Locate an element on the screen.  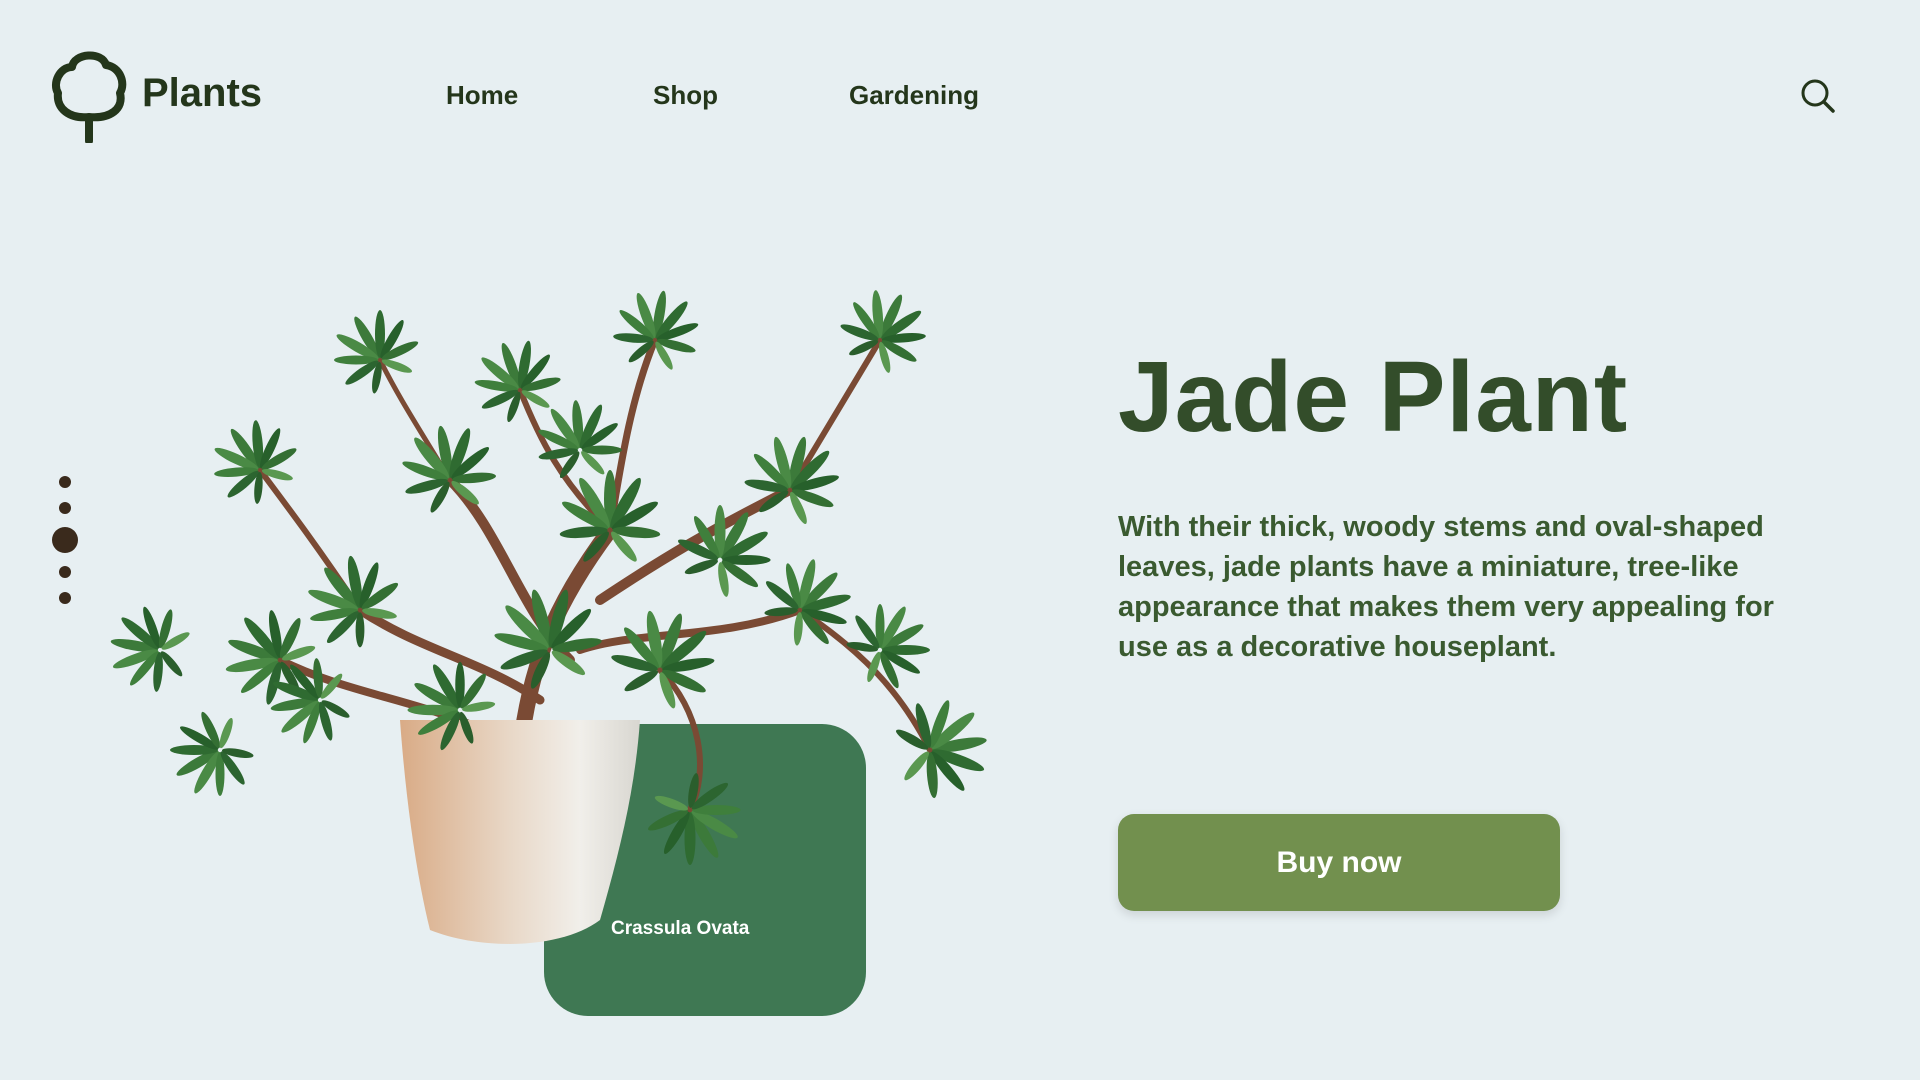
tree-icon is located at coordinates (89, 97).